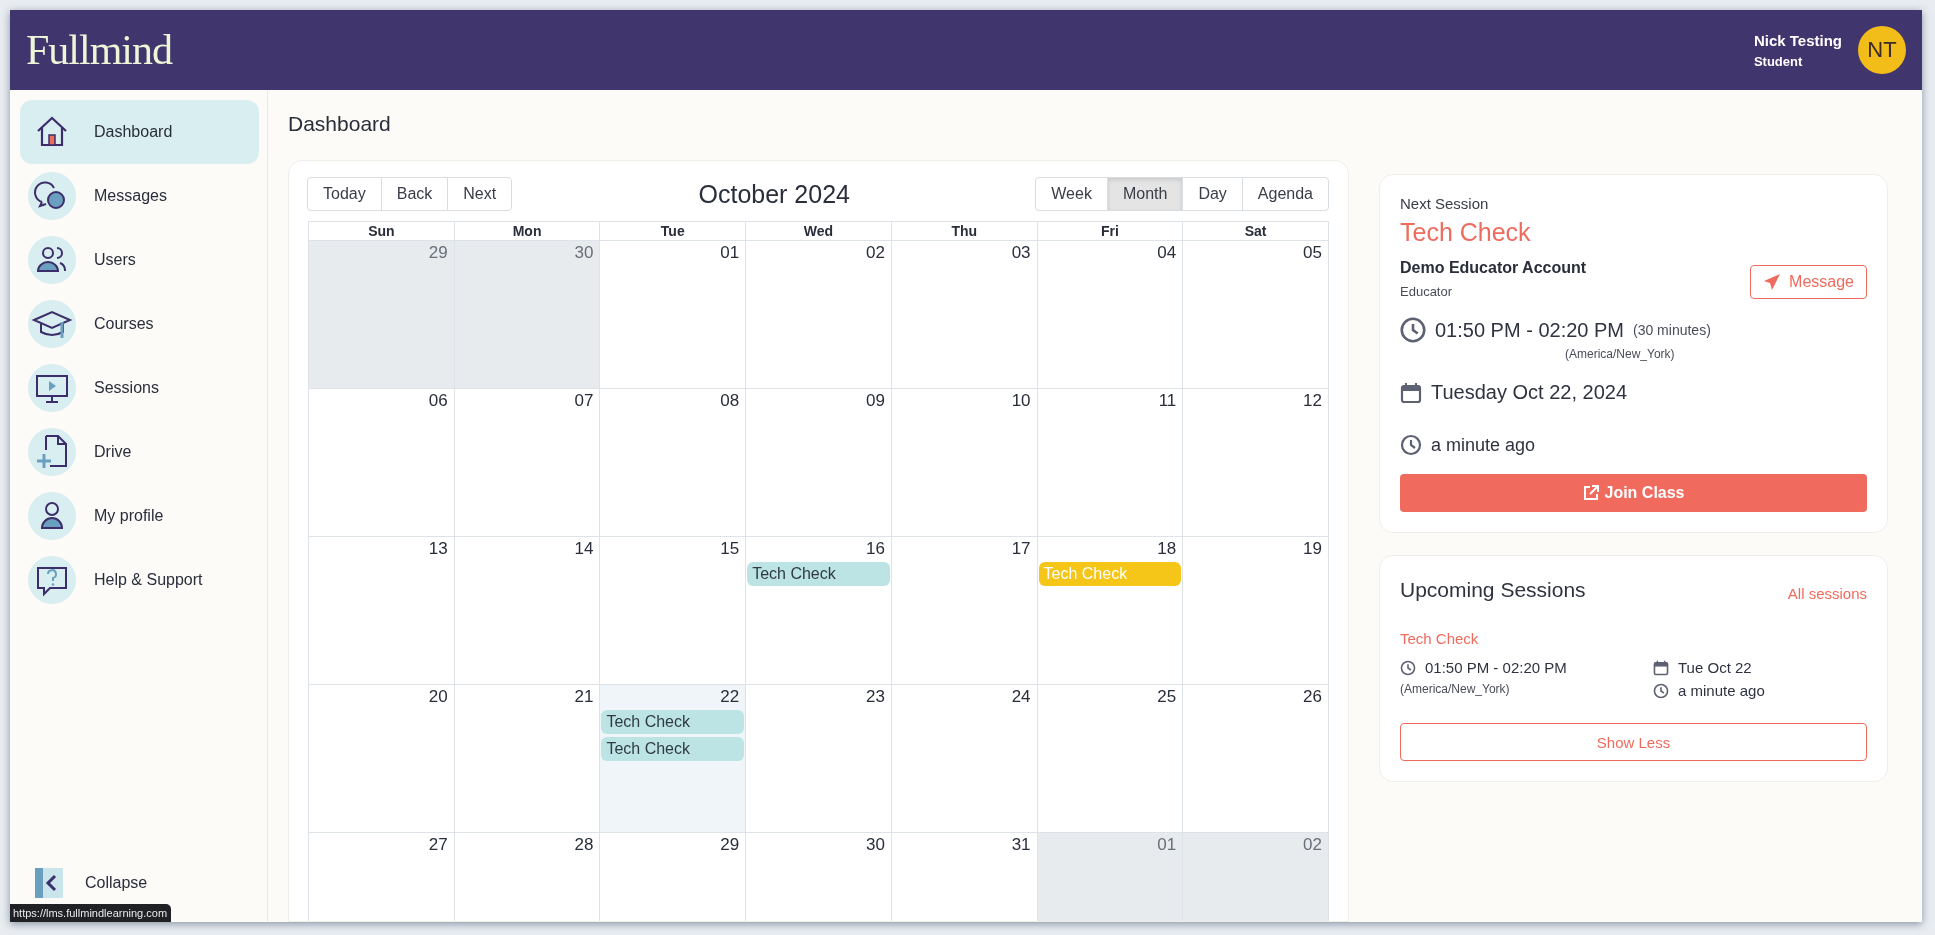 The width and height of the screenshot is (1935, 935). Describe the element at coordinates (382, 759) in the screenshot. I see `day-cell: 20` at that location.